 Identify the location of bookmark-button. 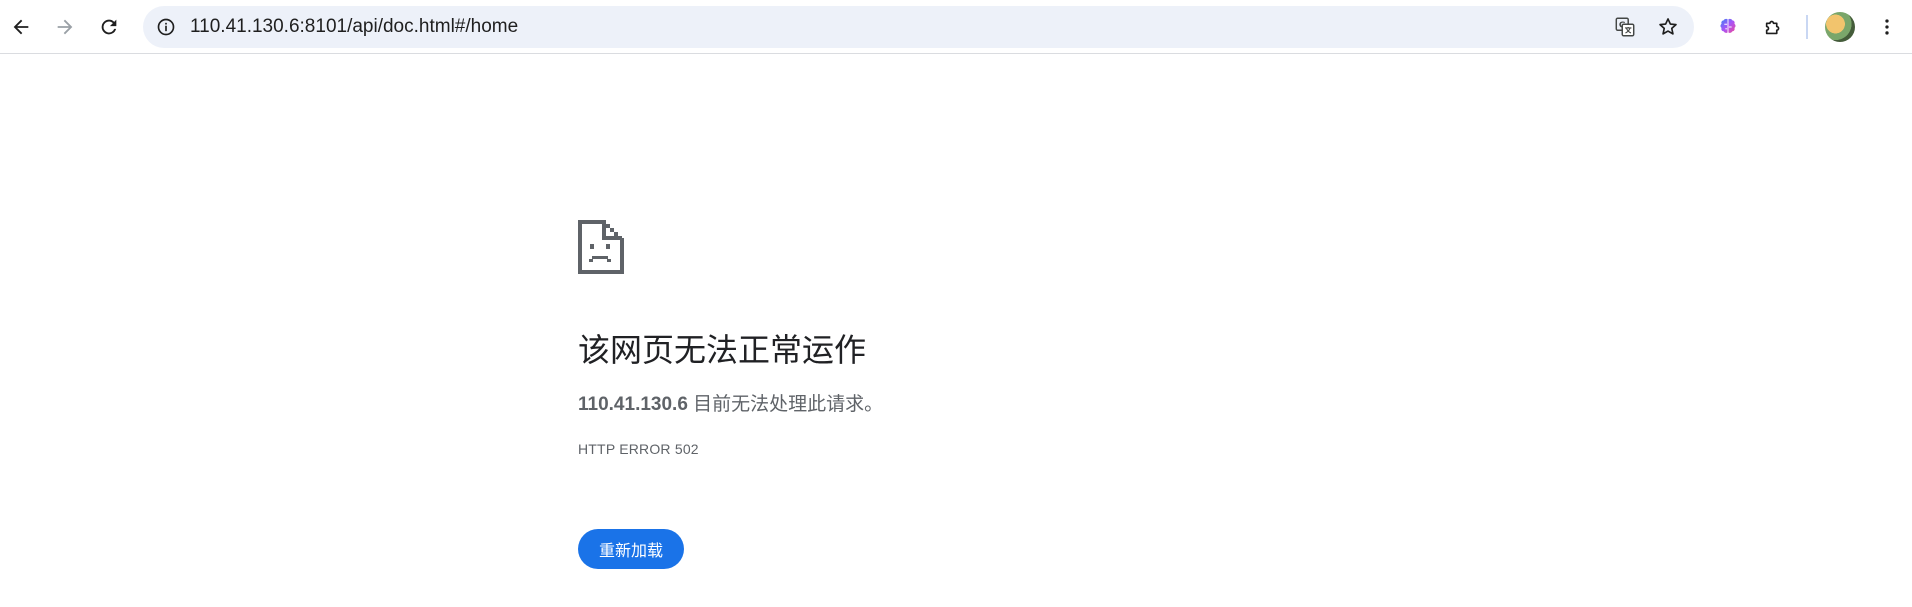
(1668, 27).